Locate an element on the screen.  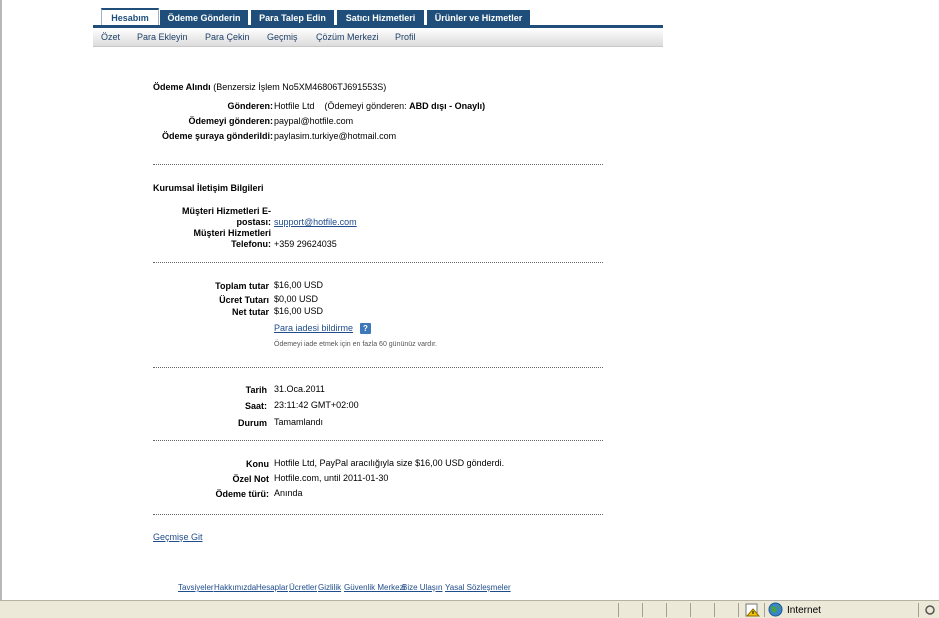
footer-link-hesaplar: Hesaplar is located at coordinates (272, 587).